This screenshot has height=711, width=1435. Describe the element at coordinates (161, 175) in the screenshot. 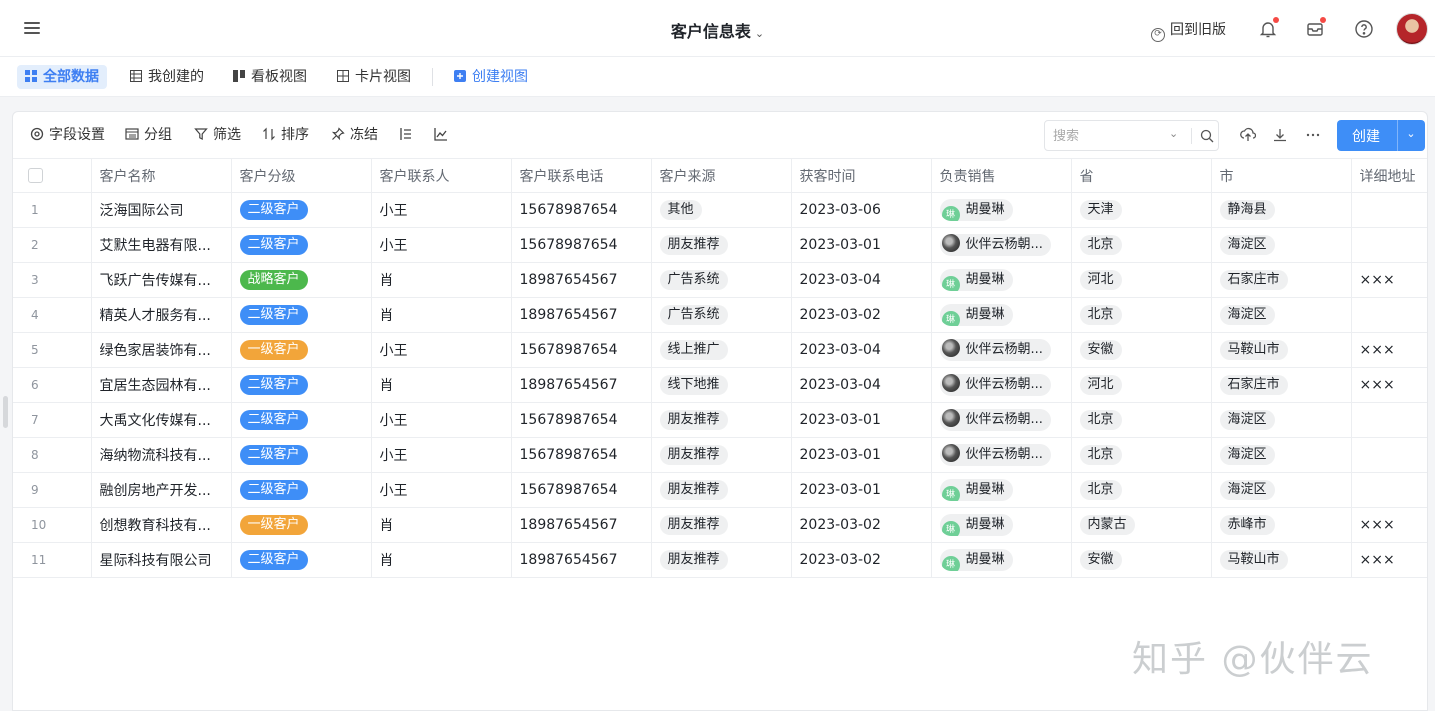

I see `column-header: 客户名称` at that location.